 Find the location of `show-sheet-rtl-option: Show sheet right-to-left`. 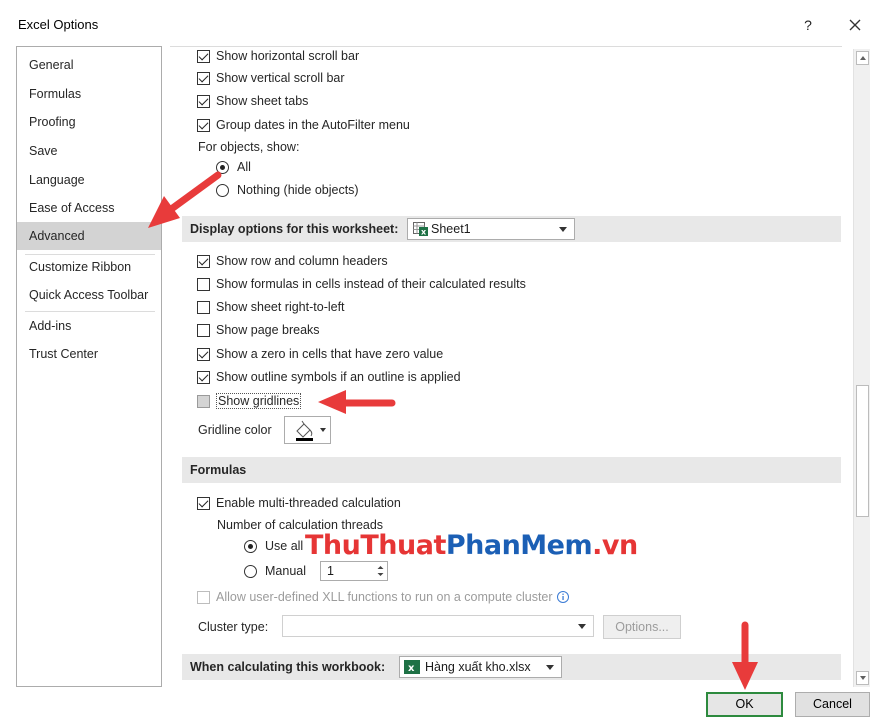

show-sheet-rtl-option: Show sheet right-to-left is located at coordinates (271, 307).